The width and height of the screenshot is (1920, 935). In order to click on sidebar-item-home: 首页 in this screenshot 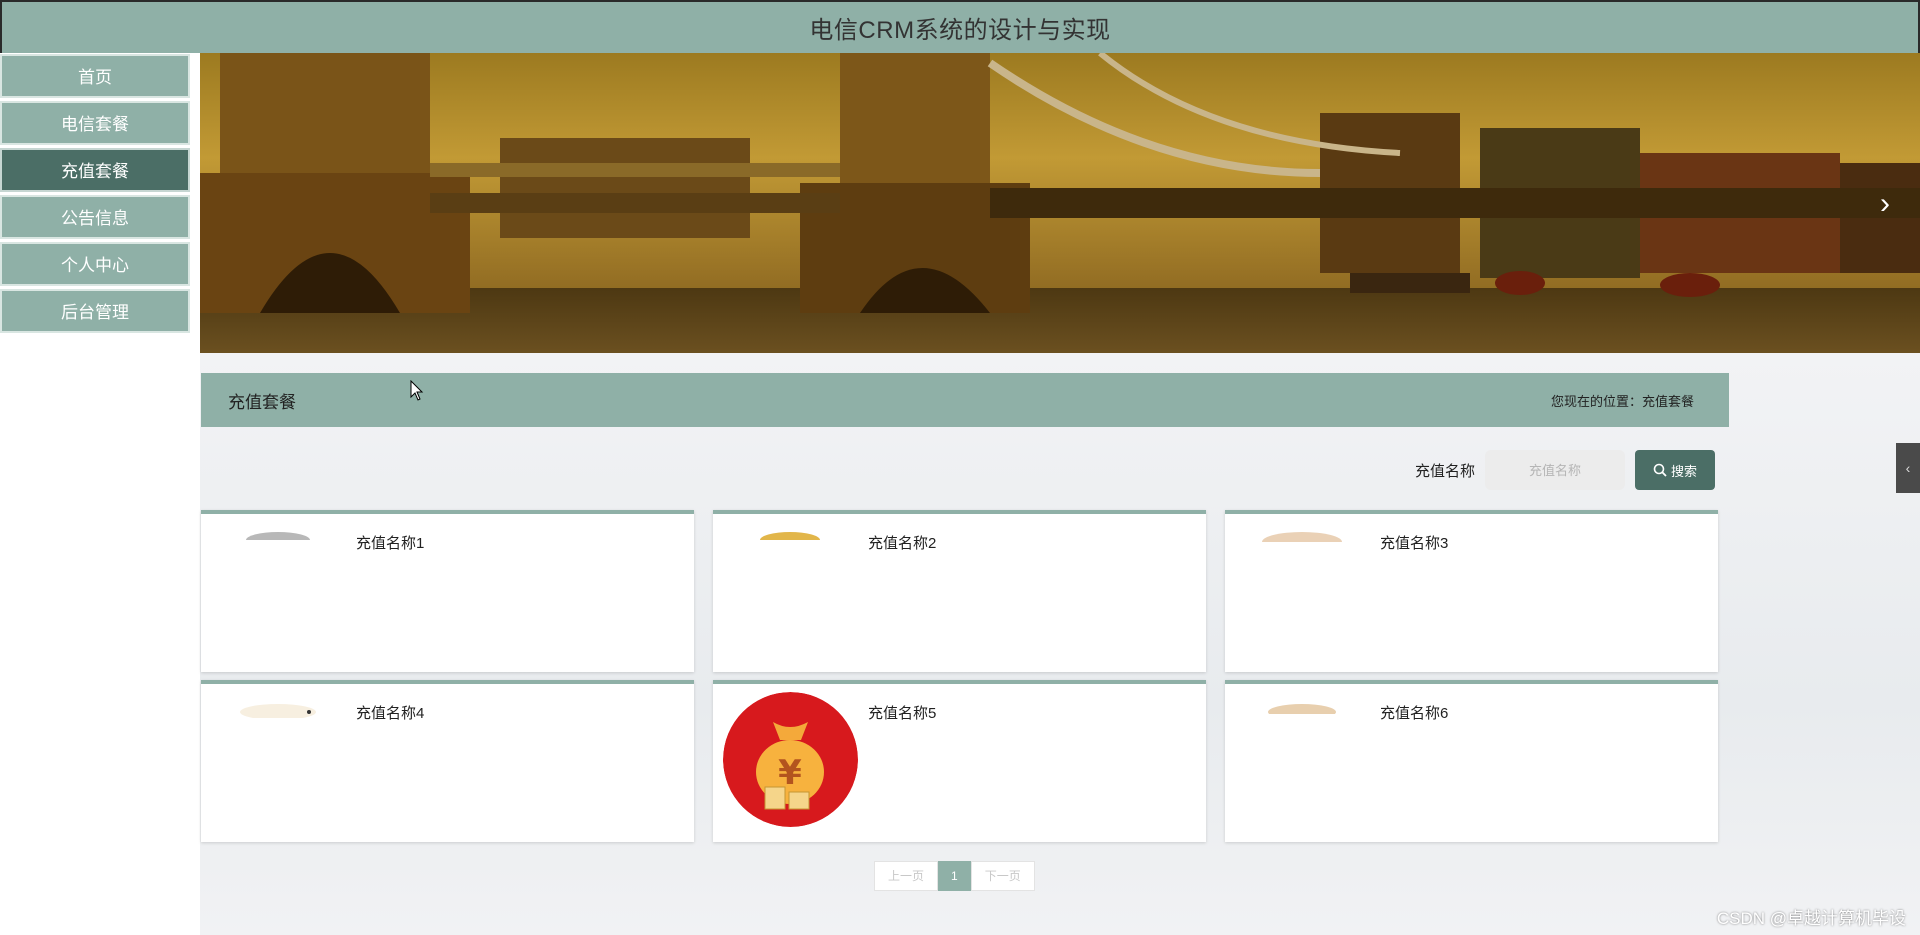, I will do `click(95, 76)`.